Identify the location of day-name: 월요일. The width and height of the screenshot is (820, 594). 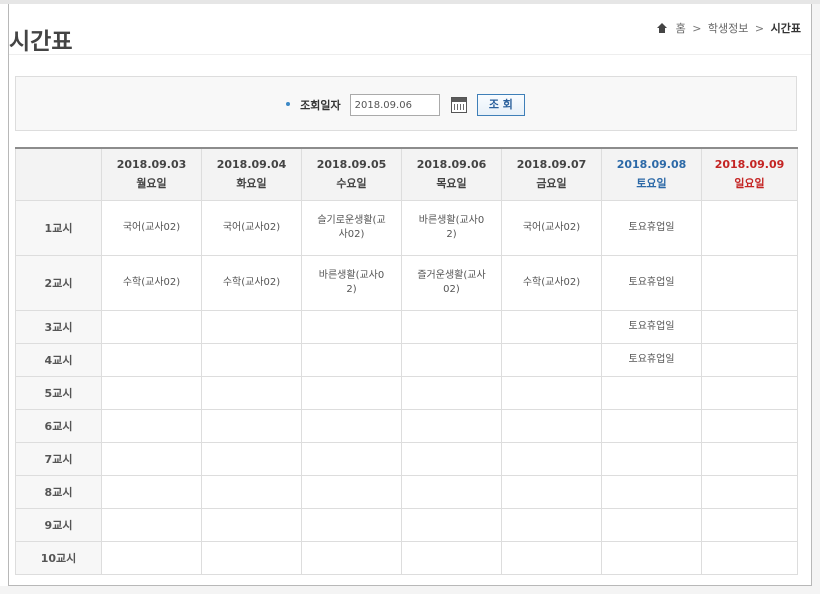
(151, 183).